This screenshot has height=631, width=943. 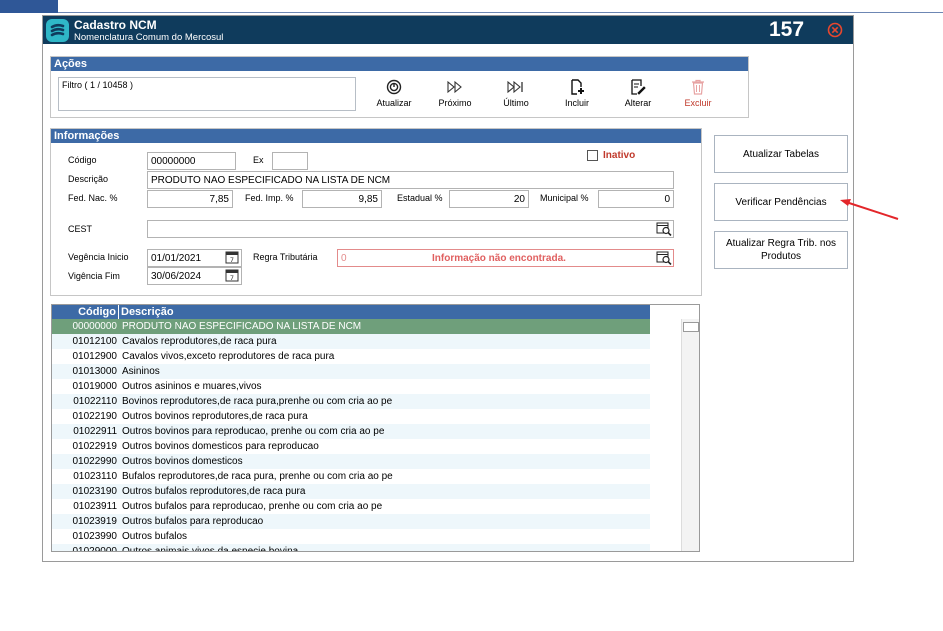 What do you see at coordinates (351, 521) in the screenshot?
I see `table-row: 01023919 Outros bufalos para reproducao` at bounding box center [351, 521].